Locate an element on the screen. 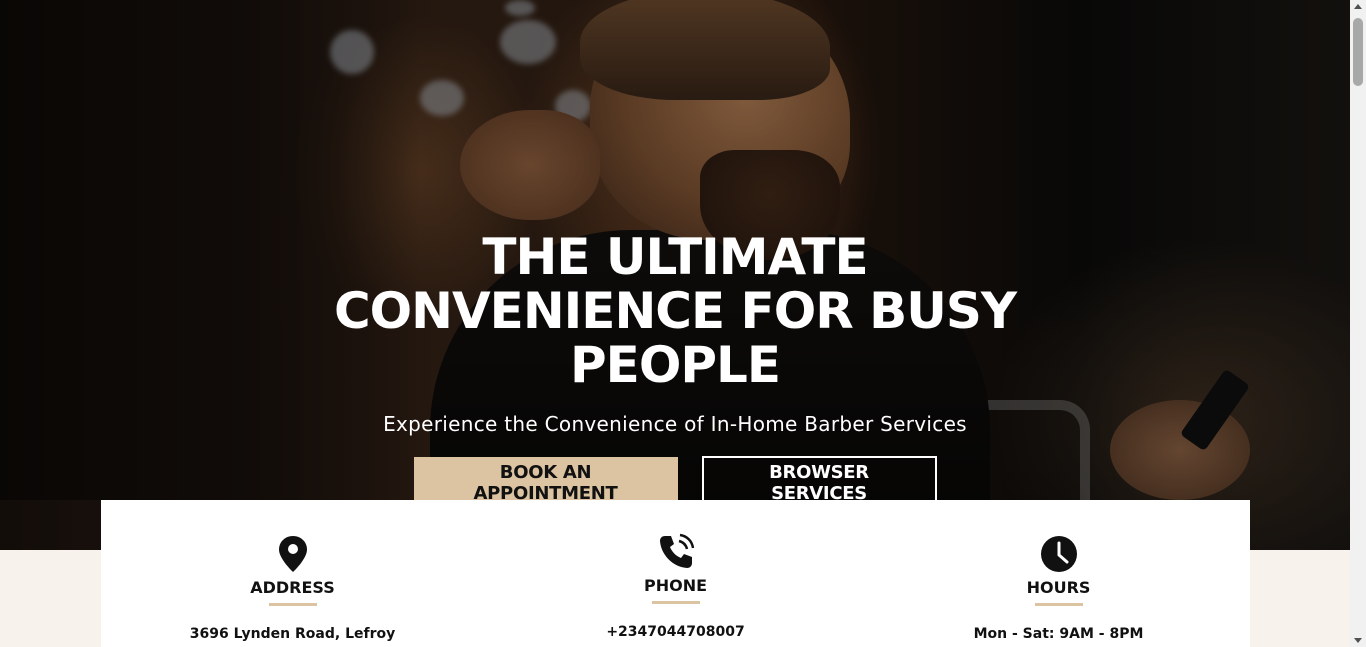 The width and height of the screenshot is (1366, 647). info-address: ADDRESS 3696 Lynden Road, Lefroy is located at coordinates (292, 573).